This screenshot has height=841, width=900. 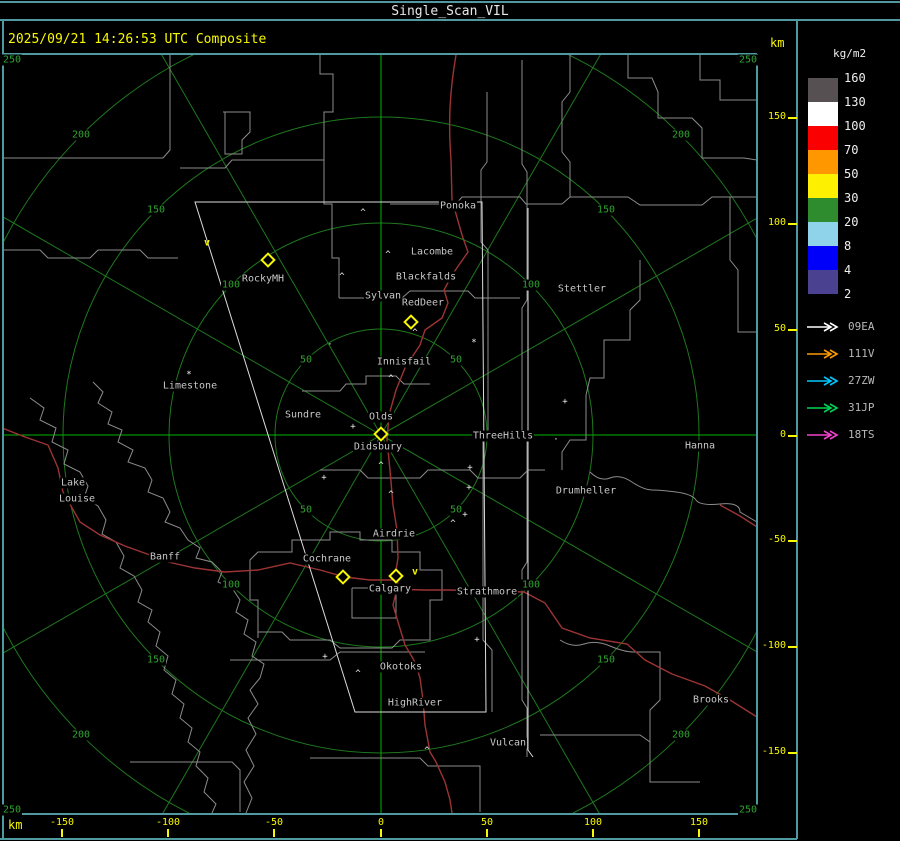 I want to click on city-label-didsbury: Didsbury, so click(x=378, y=447).